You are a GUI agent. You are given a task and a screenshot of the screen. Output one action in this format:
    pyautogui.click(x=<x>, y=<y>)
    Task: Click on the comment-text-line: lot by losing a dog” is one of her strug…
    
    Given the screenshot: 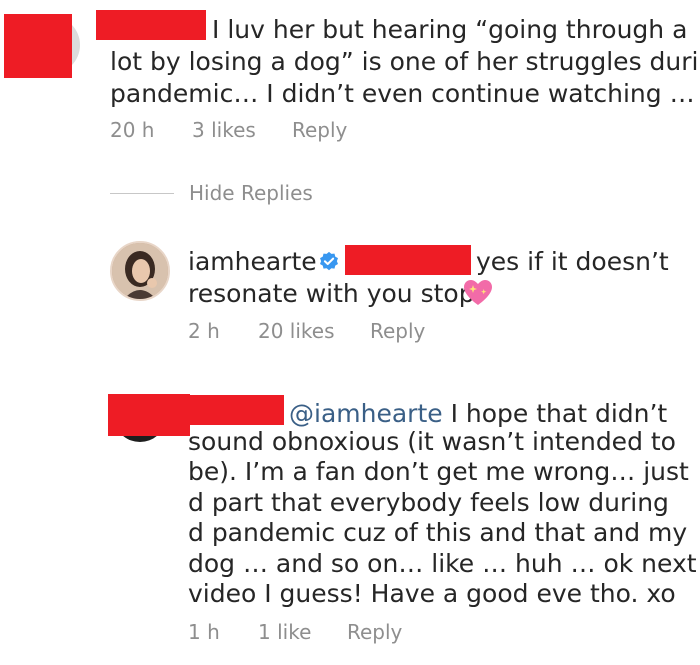 What is the action you would take?
    pyautogui.click(x=405, y=61)
    